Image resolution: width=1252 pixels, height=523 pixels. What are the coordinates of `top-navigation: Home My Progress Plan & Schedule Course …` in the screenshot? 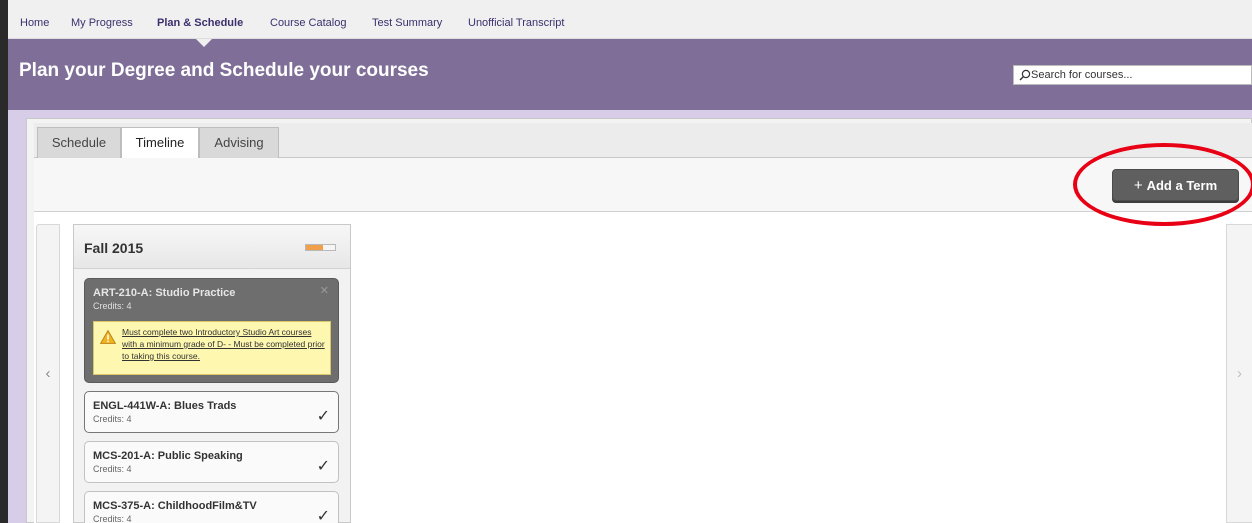 It's located at (630, 19).